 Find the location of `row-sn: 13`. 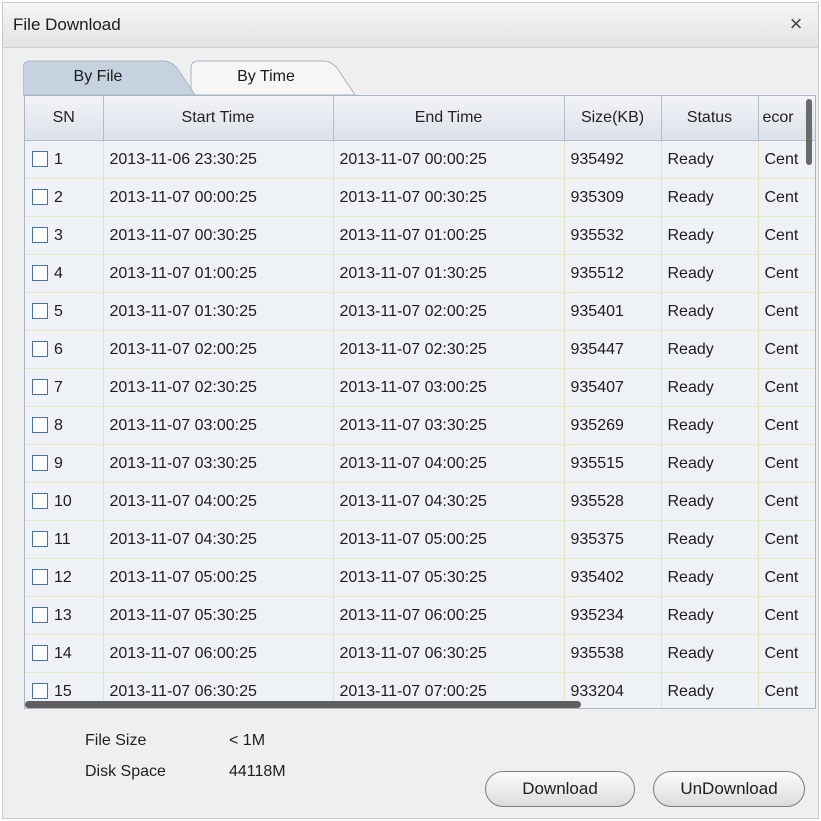

row-sn: 13 is located at coordinates (63, 615).